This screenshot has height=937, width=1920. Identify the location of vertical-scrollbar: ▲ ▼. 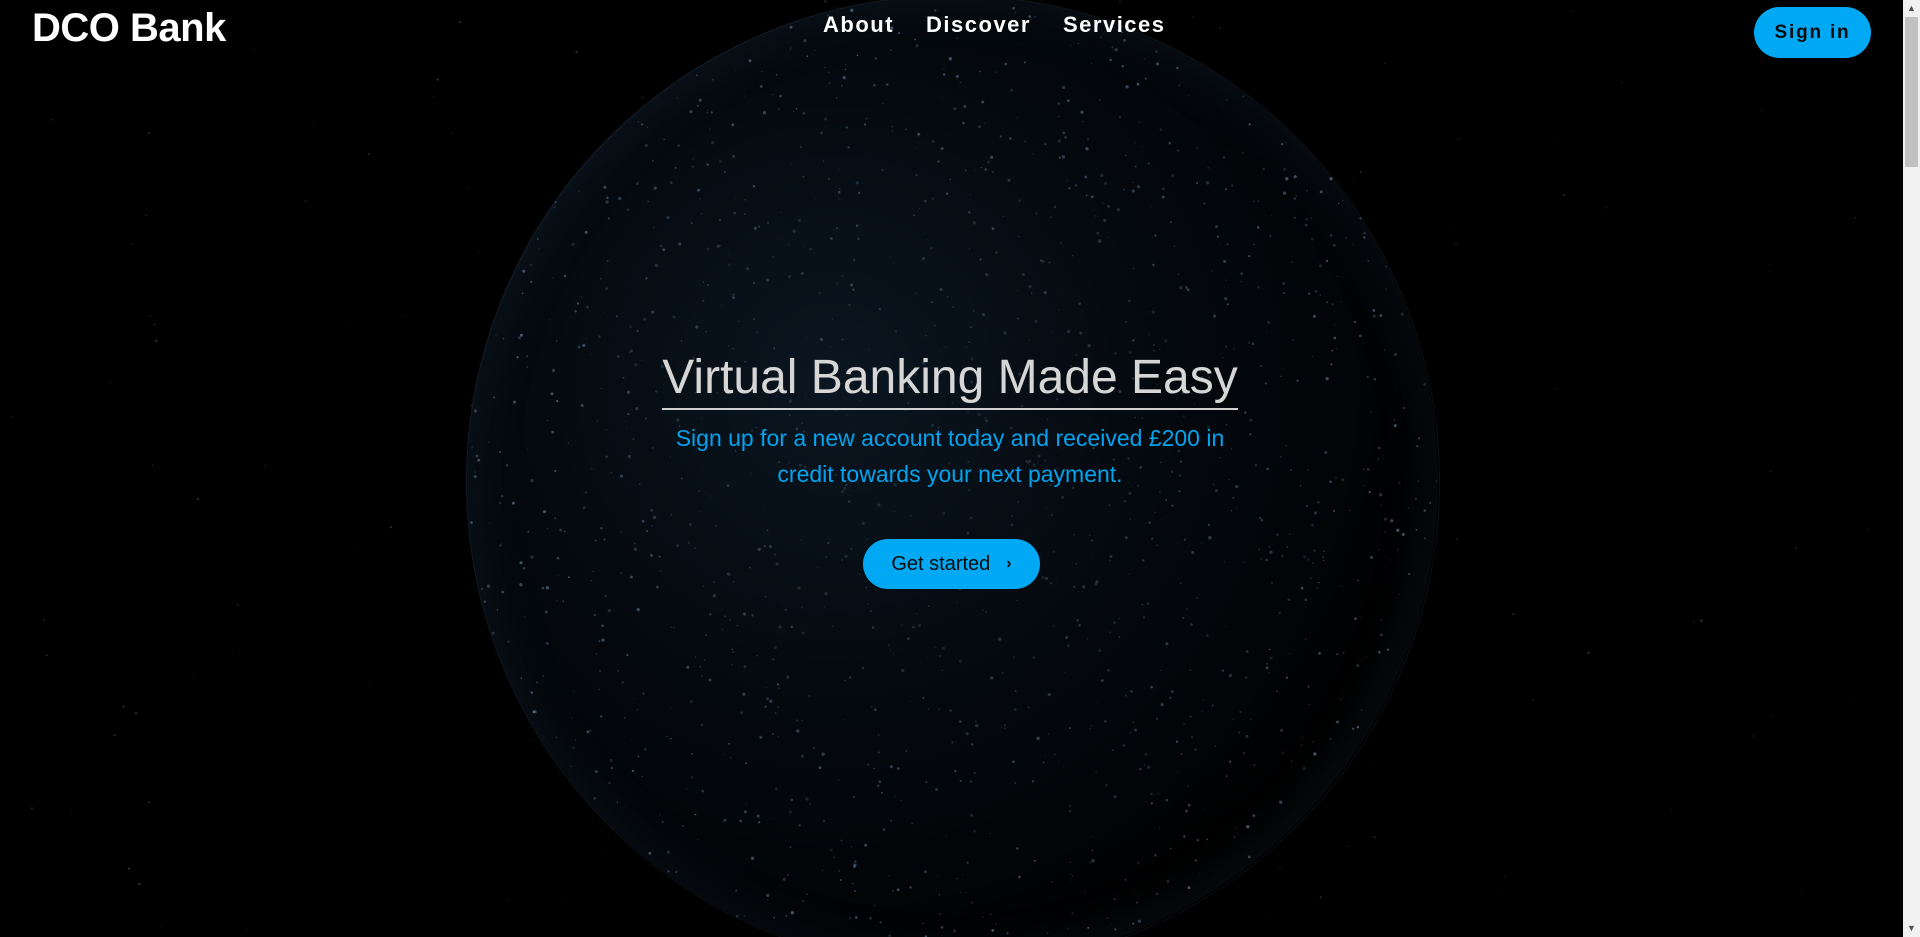
(1911, 468).